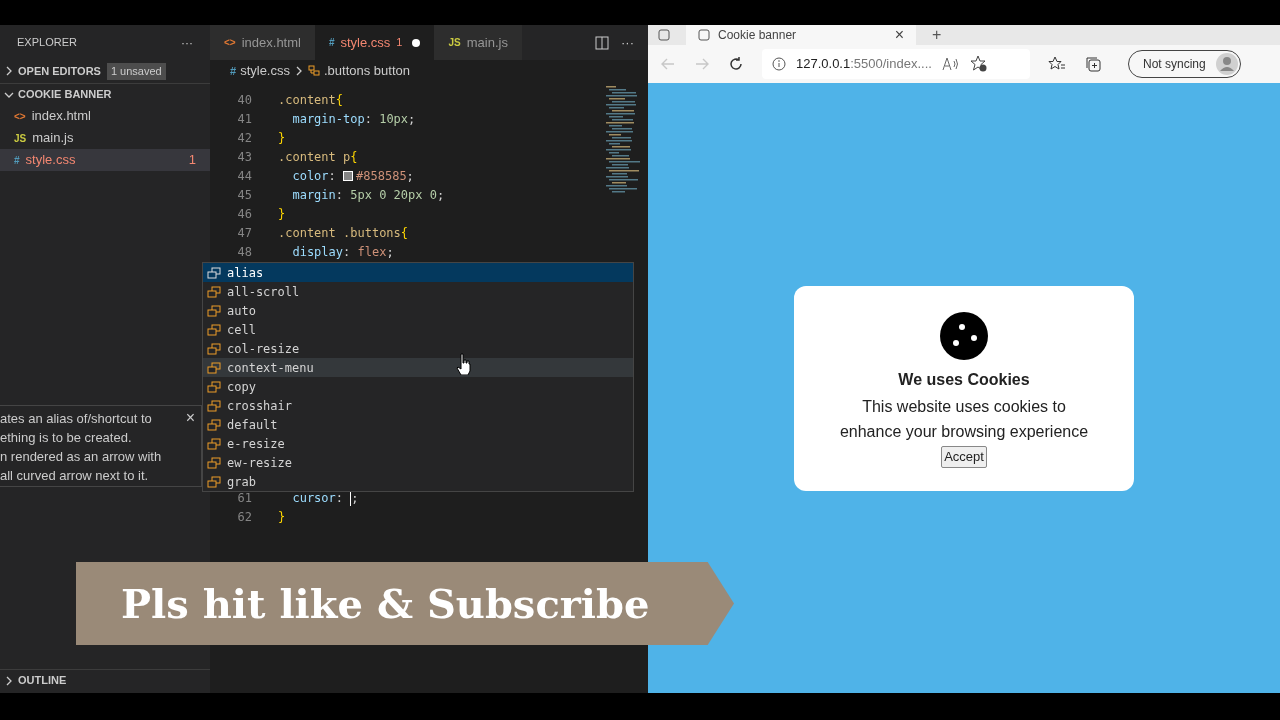 The image size is (1280, 720). Describe the element at coordinates (664, 35) in the screenshot. I see `tab-actions-icon` at that location.